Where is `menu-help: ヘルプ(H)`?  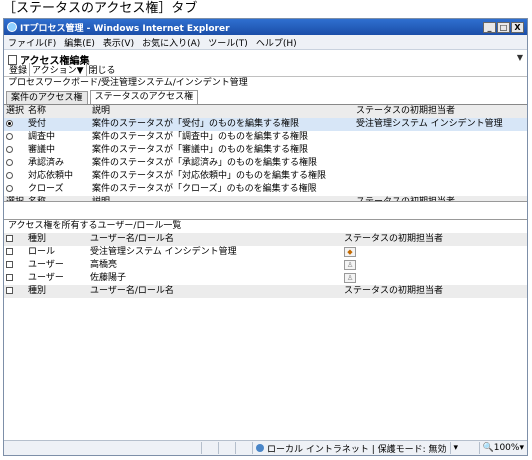 menu-help: ヘルプ(H) is located at coordinates (276, 42).